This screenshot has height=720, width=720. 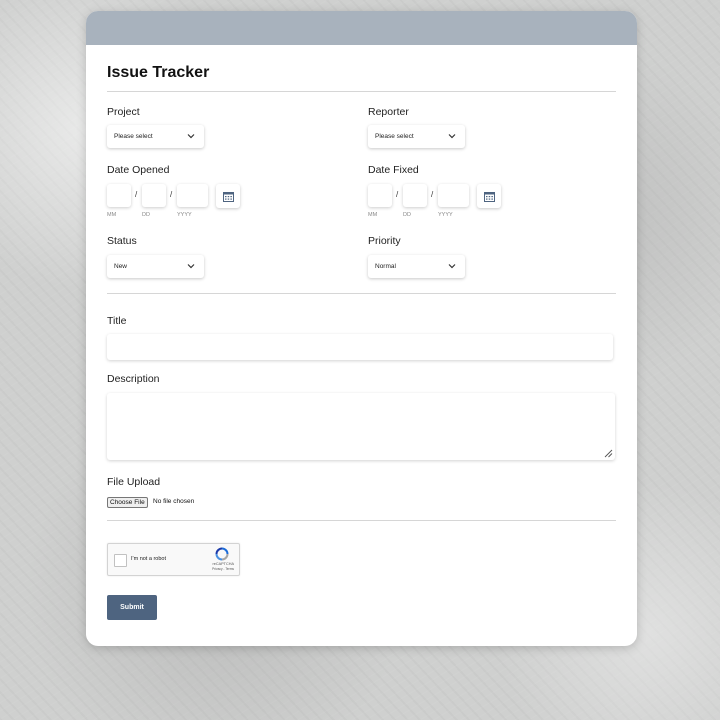 I want to click on title-field-label: Title, so click(x=117, y=321).